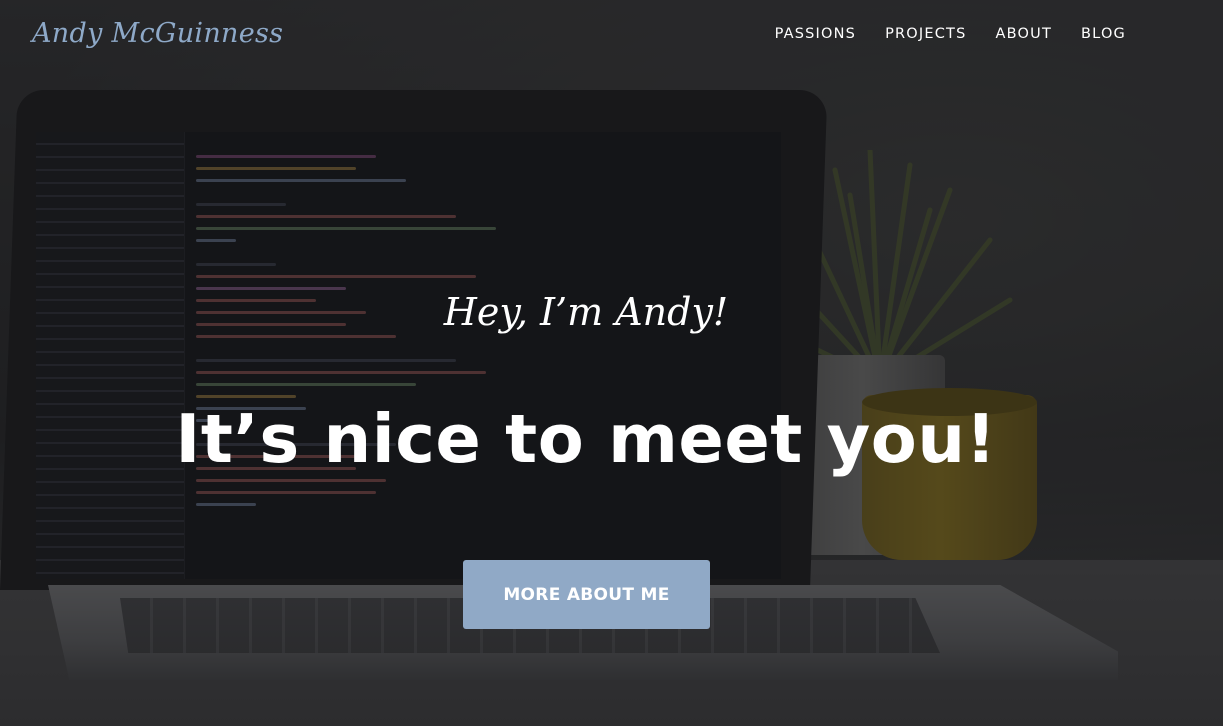 This screenshot has width=1223, height=726. What do you see at coordinates (1024, 34) in the screenshot?
I see `nav-link-about: ABOUT` at bounding box center [1024, 34].